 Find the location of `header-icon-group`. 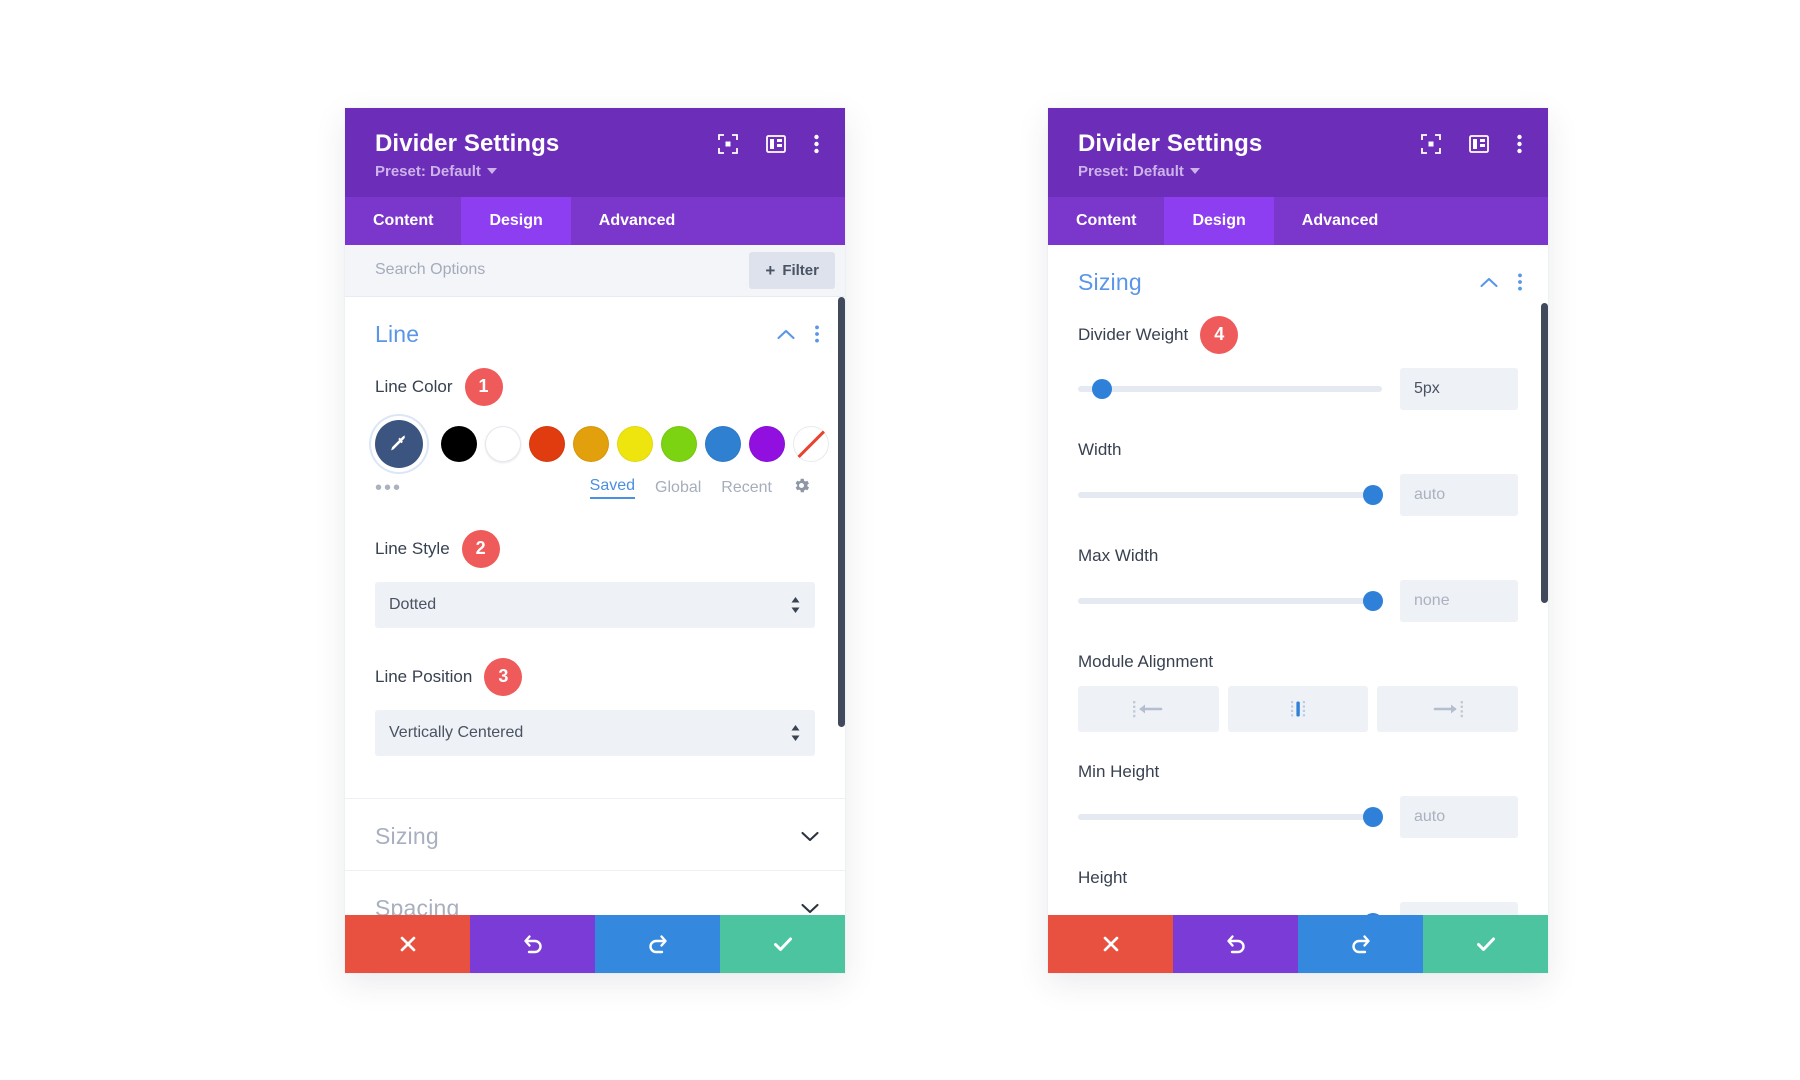

header-icon-group is located at coordinates (1471, 144).